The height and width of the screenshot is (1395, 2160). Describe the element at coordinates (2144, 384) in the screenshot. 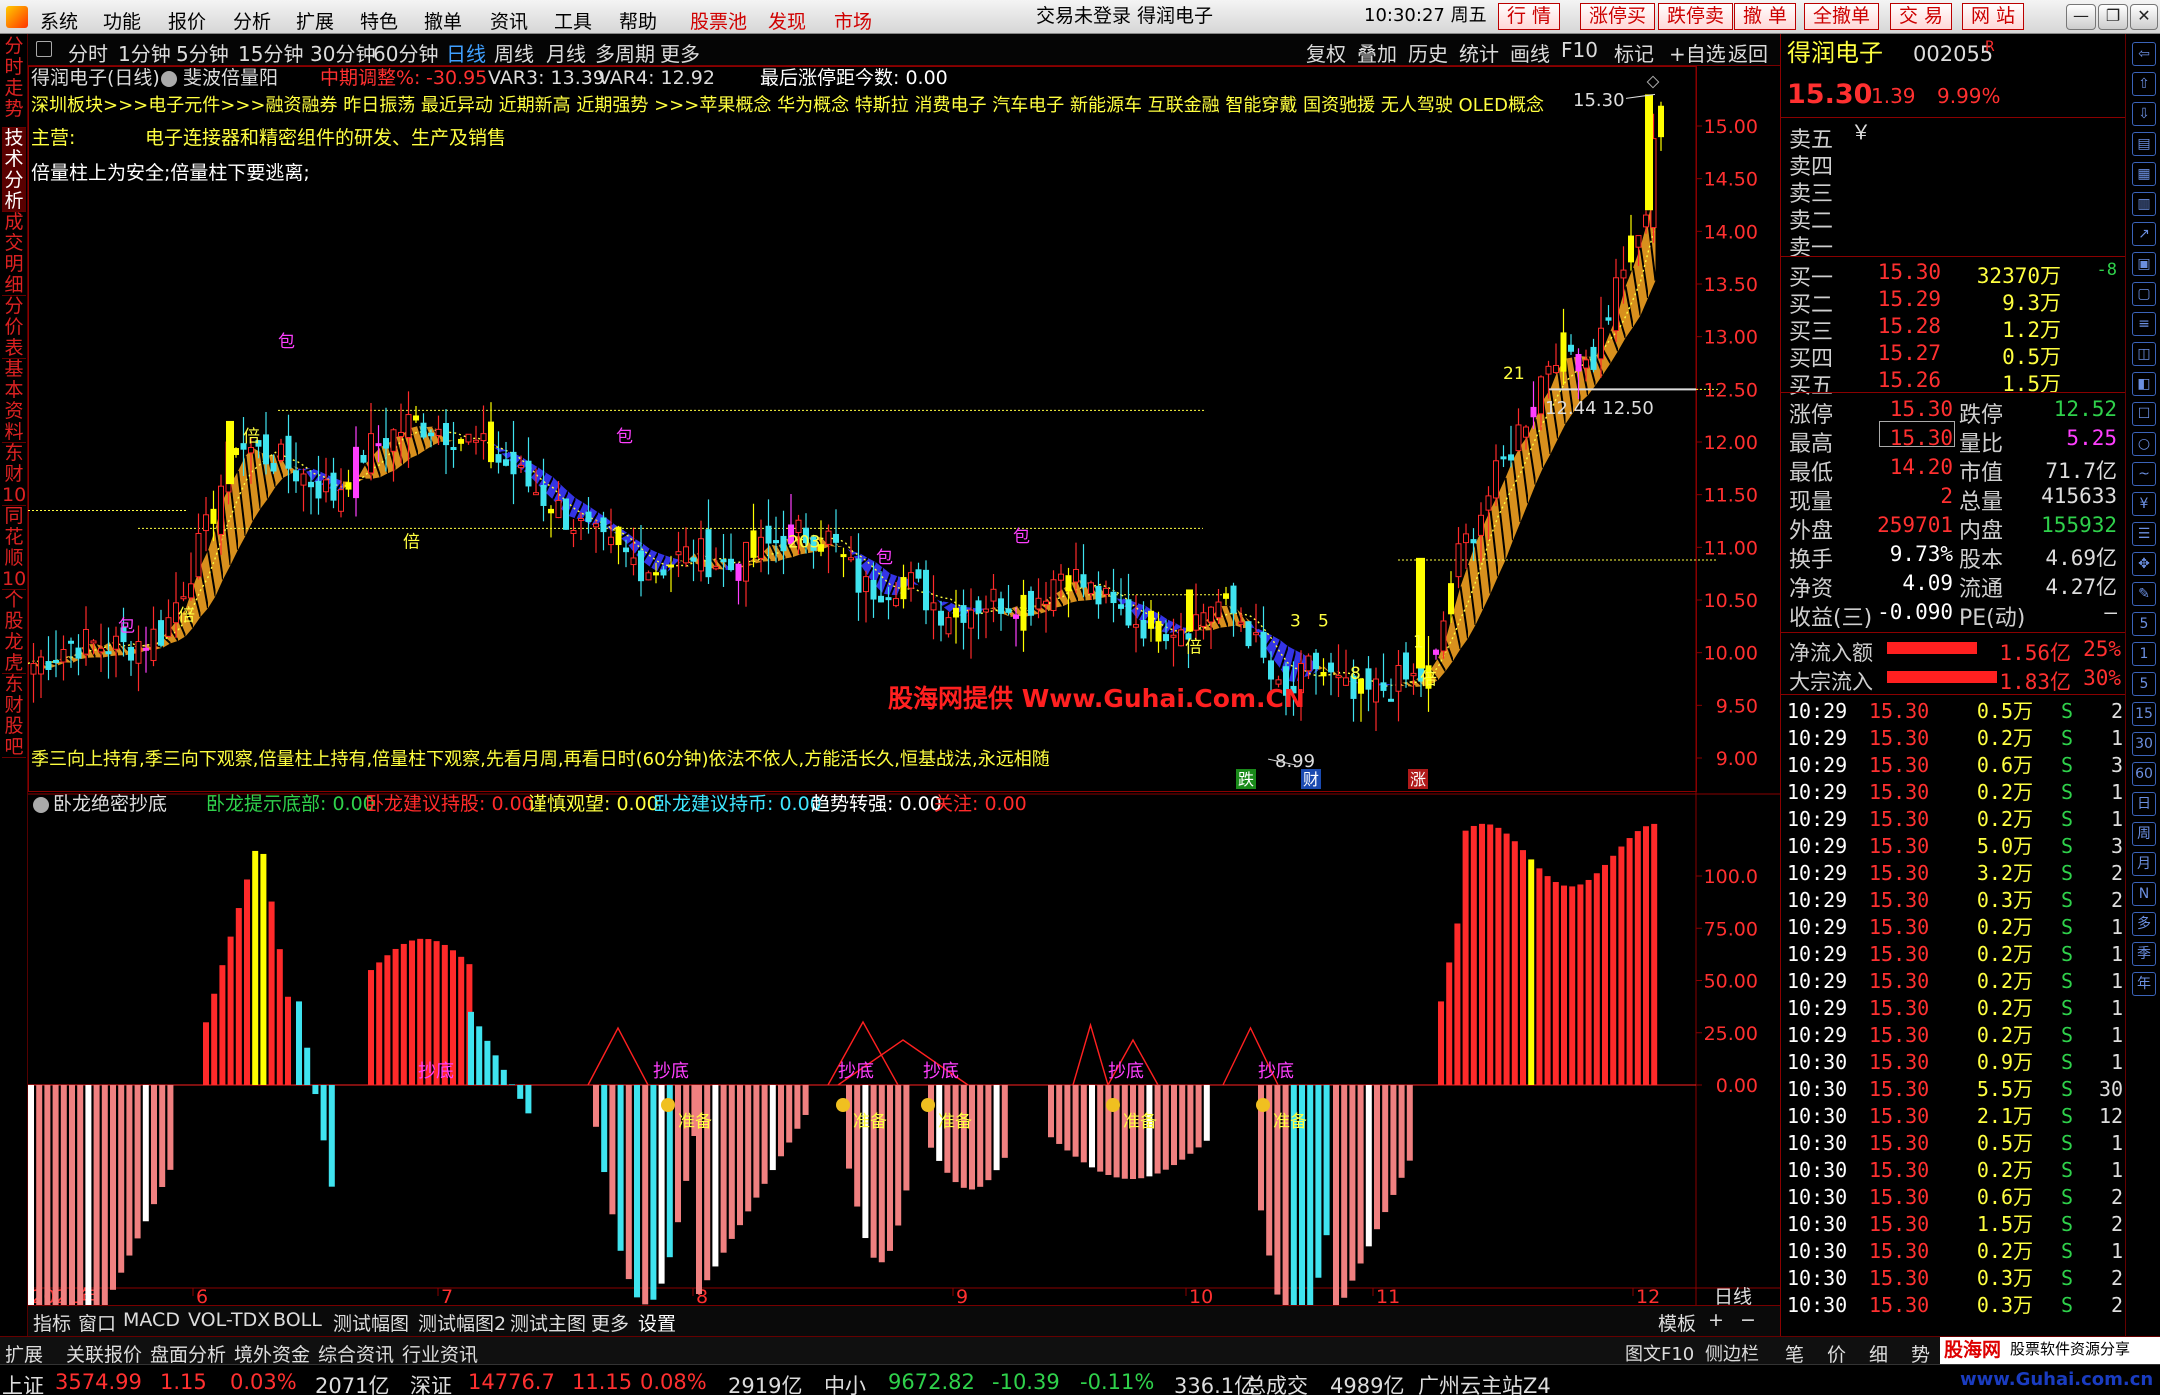

I see `tool-icon-11: ◧` at that location.